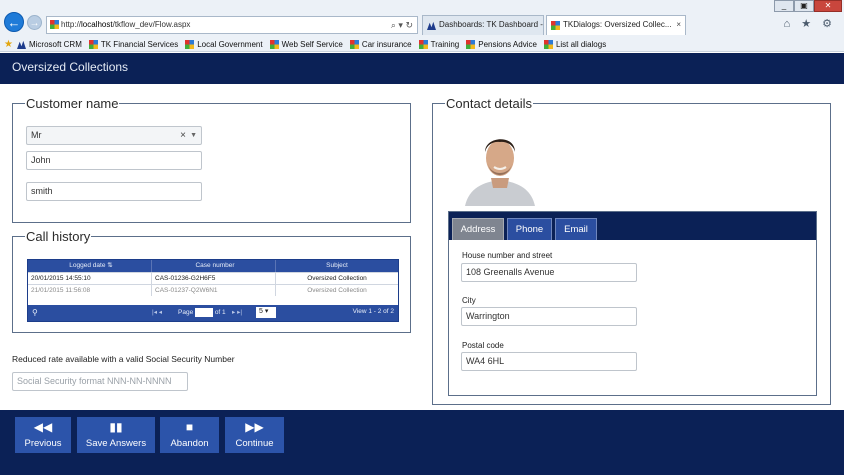  I want to click on house-street-label: House number and street, so click(507, 255).